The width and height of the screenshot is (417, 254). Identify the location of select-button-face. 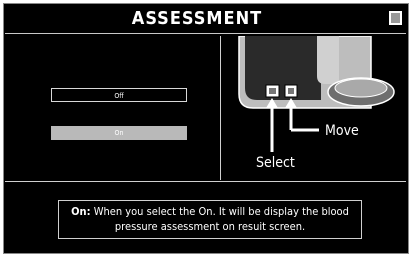
(272, 91).